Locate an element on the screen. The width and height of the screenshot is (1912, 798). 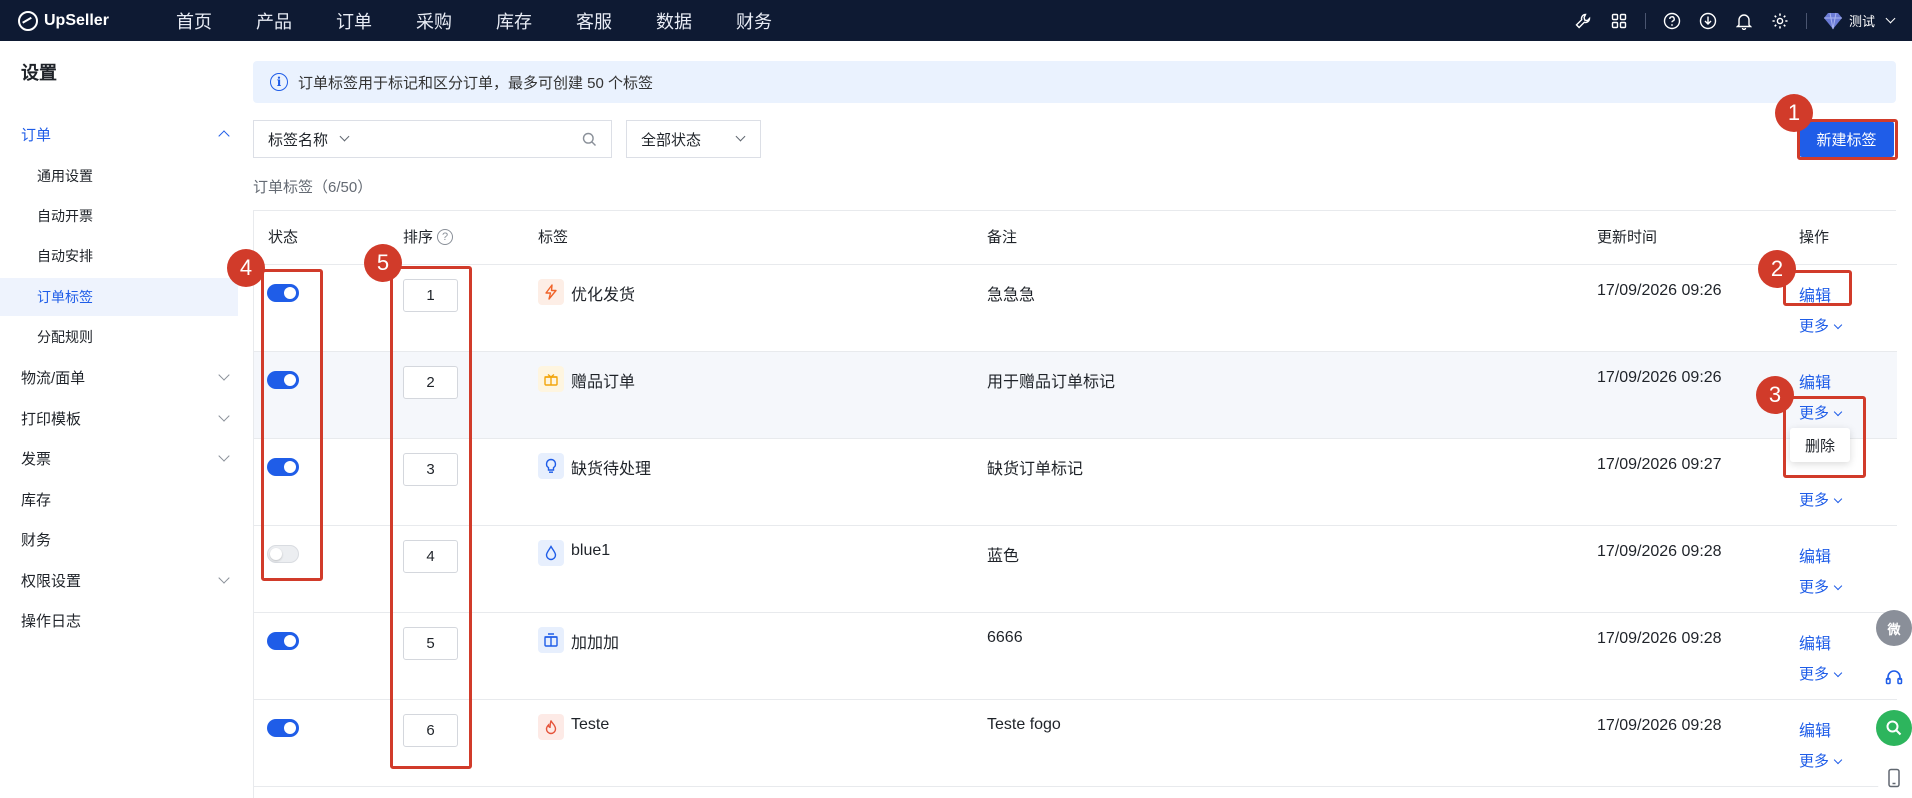
headset-support-icon is located at coordinates (1894, 678).